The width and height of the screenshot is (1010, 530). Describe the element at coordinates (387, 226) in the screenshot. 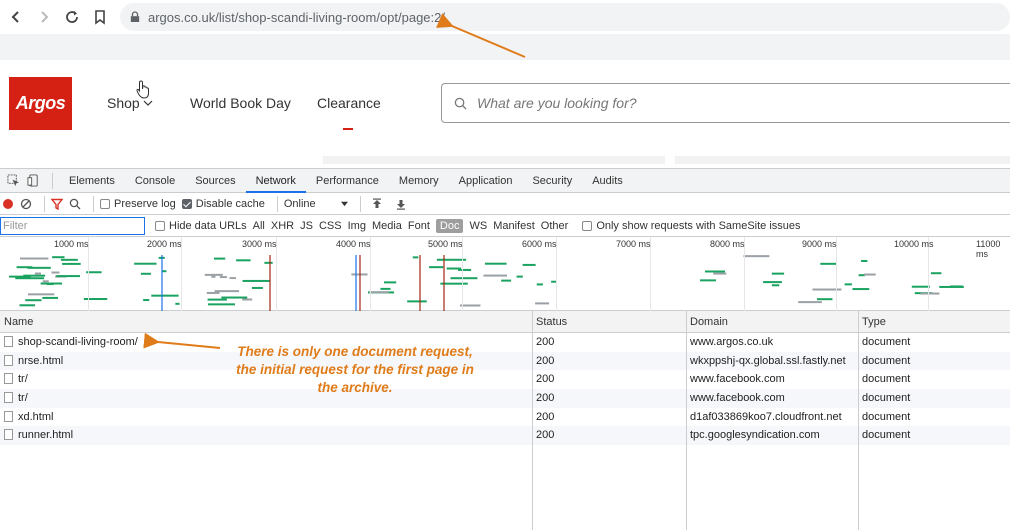

I see `filter-type-media: Media` at that location.